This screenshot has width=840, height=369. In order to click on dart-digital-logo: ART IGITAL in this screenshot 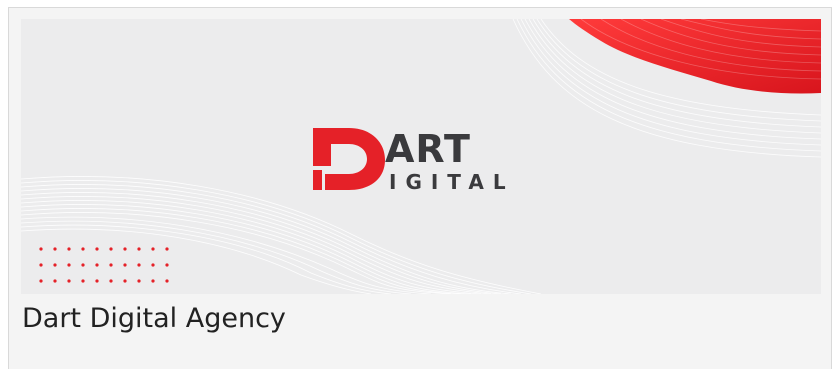, I will do `click(414, 159)`.